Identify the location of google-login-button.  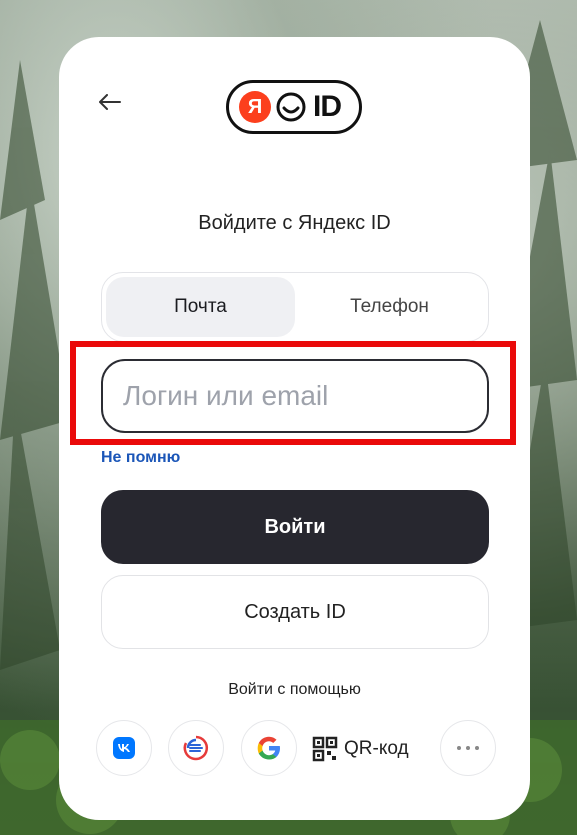
(269, 748).